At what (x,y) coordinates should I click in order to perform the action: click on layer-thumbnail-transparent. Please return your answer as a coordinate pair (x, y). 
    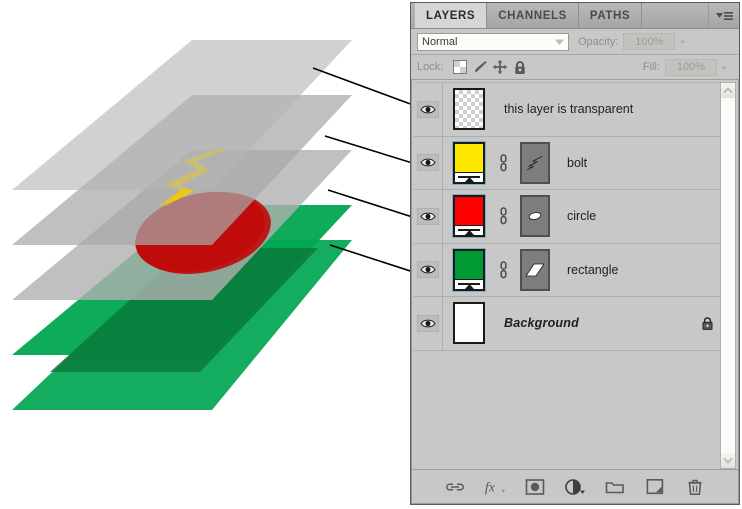
    Looking at the image, I should click on (469, 109).